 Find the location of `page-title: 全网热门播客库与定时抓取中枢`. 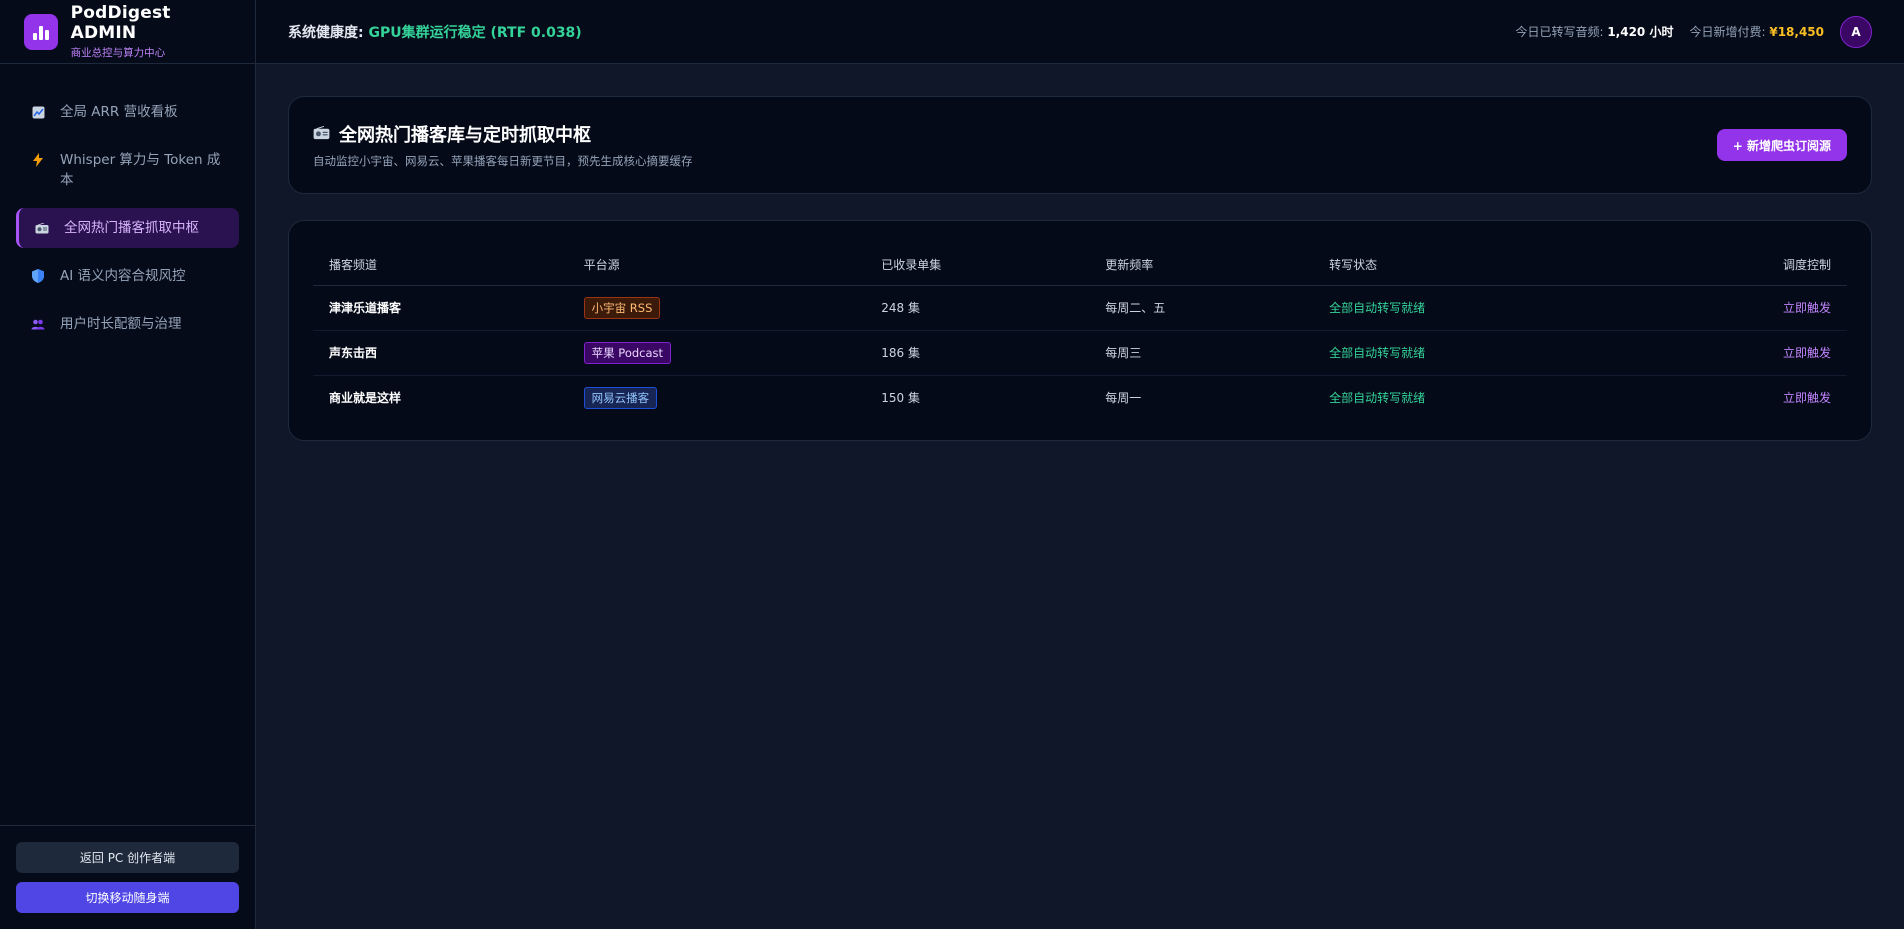

page-title: 全网热门播客库与定时抓取中枢 is located at coordinates (465, 135).